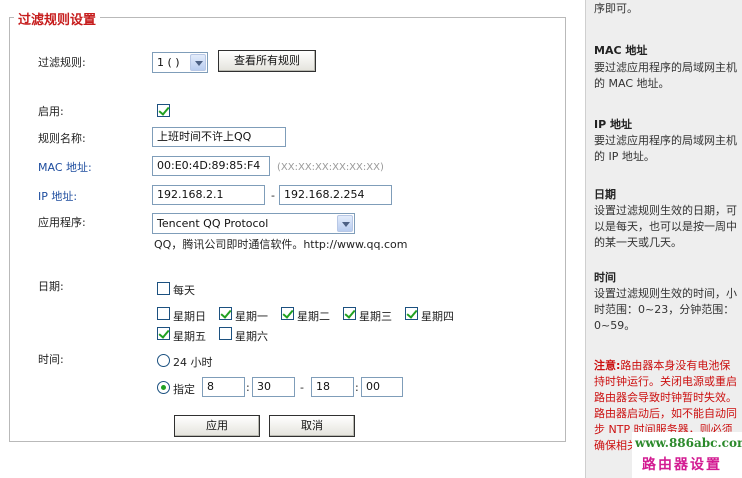  I want to click on end-time-colon: :, so click(357, 387).